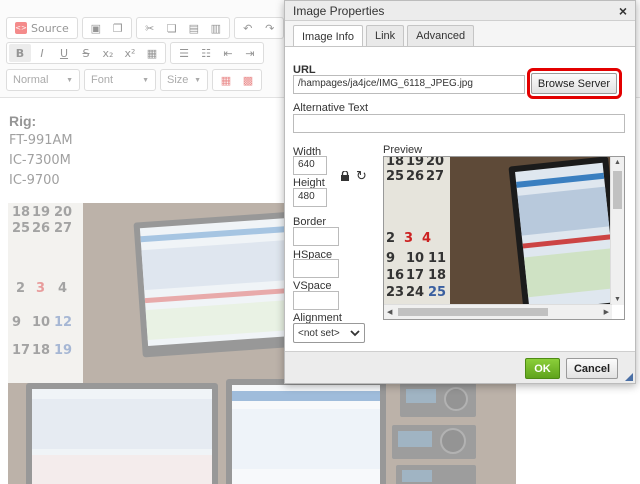 The image size is (640, 484). Describe the element at coordinates (542, 368) in the screenshot. I see `ok-button: OK` at that location.